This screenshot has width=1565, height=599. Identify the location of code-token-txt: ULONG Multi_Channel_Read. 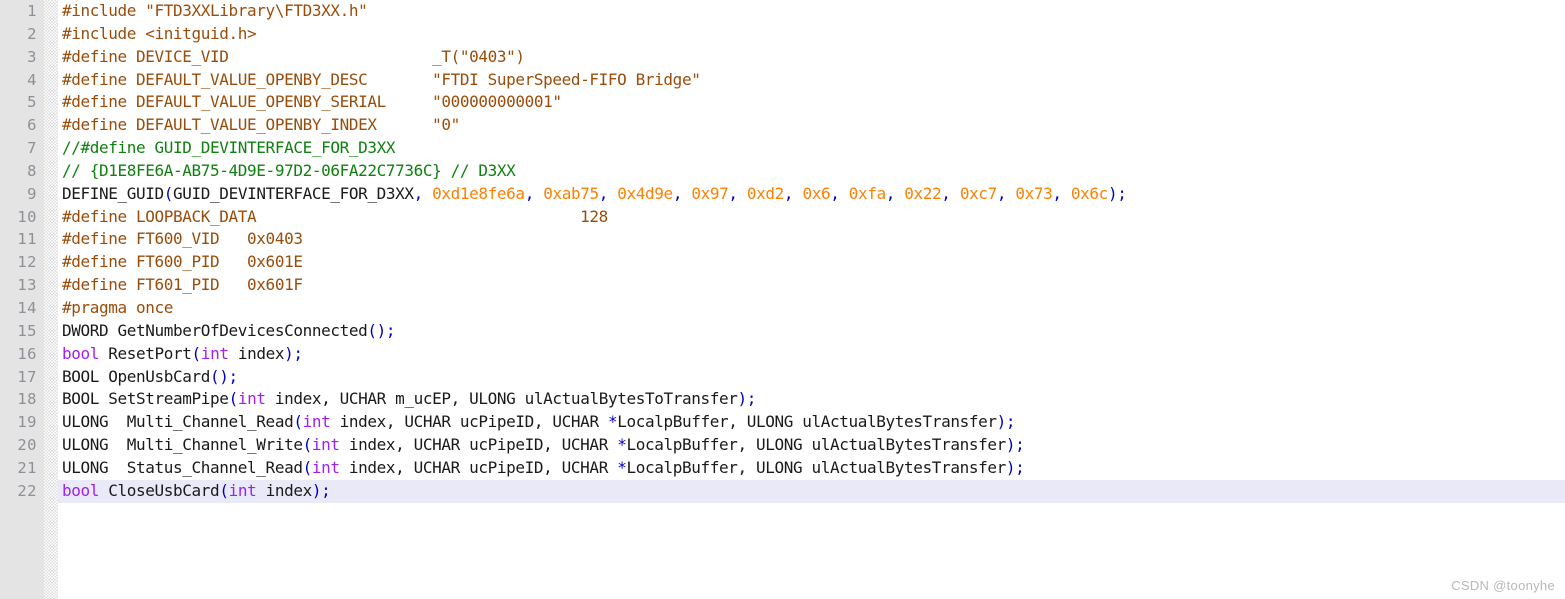
(178, 422).